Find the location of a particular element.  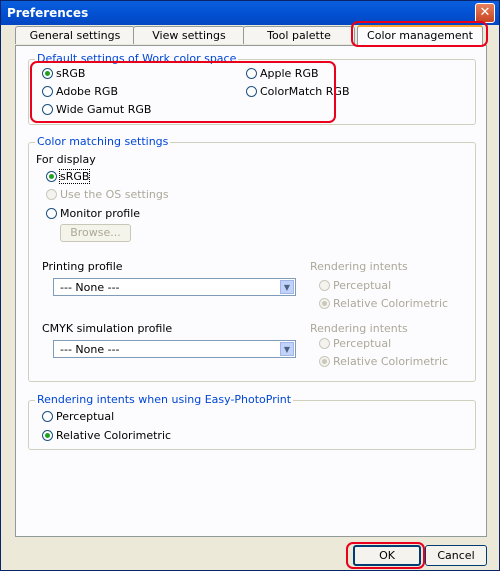

printing-profile-select: --- None --- ▼ is located at coordinates (174, 287).